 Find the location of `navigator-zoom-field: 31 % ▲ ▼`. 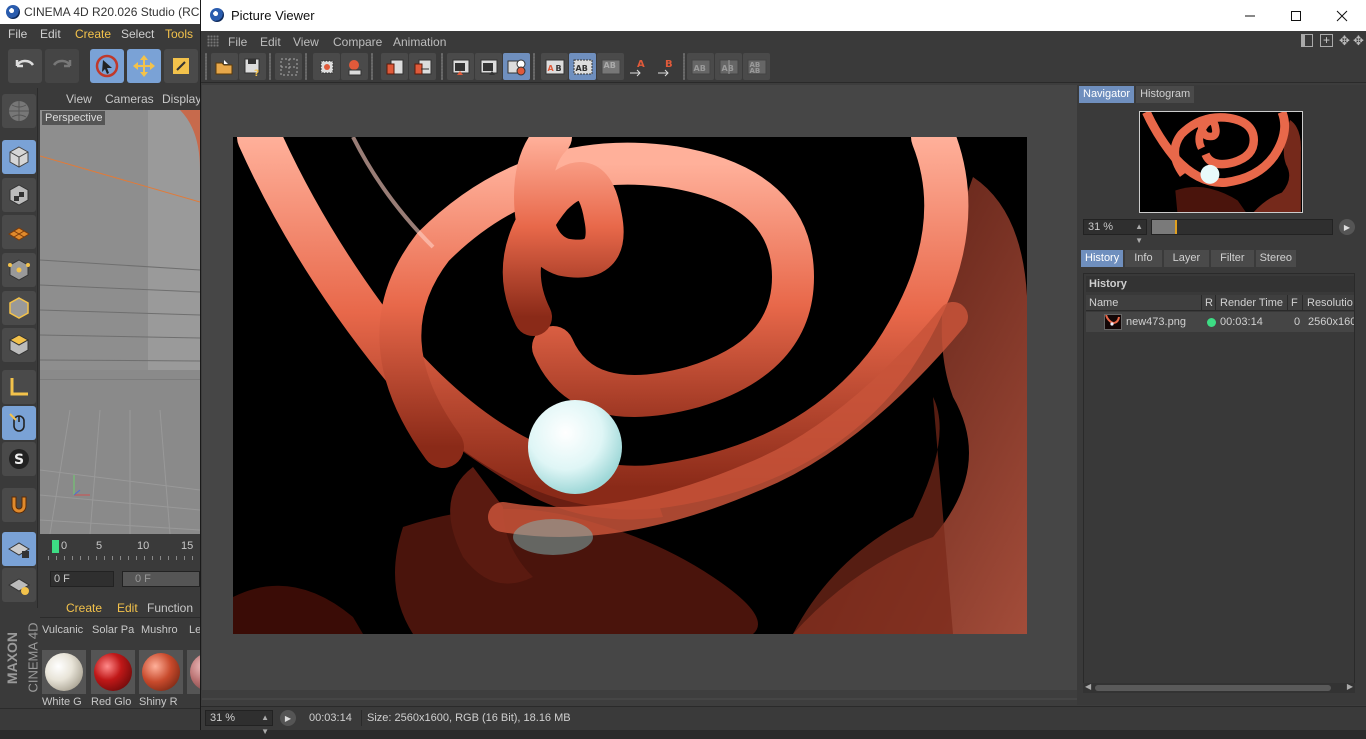

navigator-zoom-field: 31 % ▲ ▼ is located at coordinates (1115, 232).